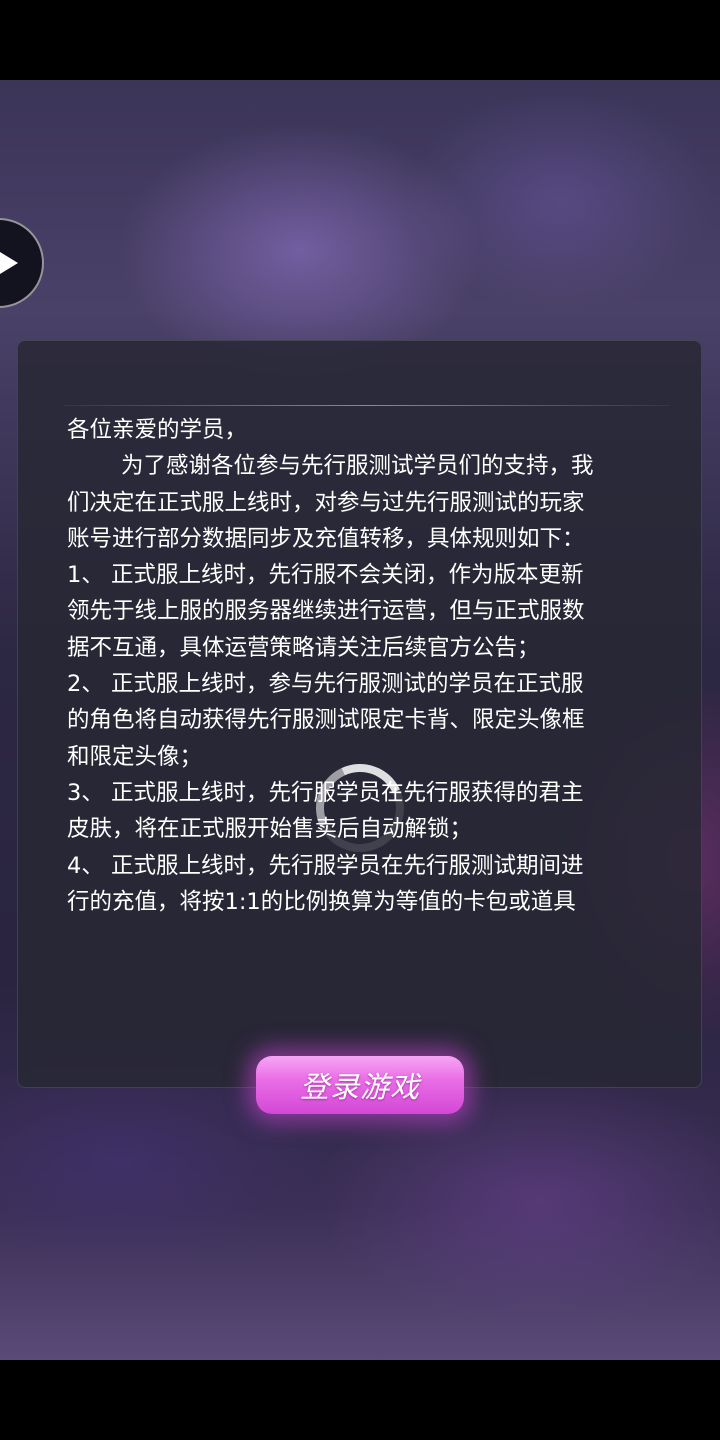  Describe the element at coordinates (325, 865) in the screenshot. I see `notice-line: 4、 正式服上线时，先行服学员在先行服测试期间进` at that location.